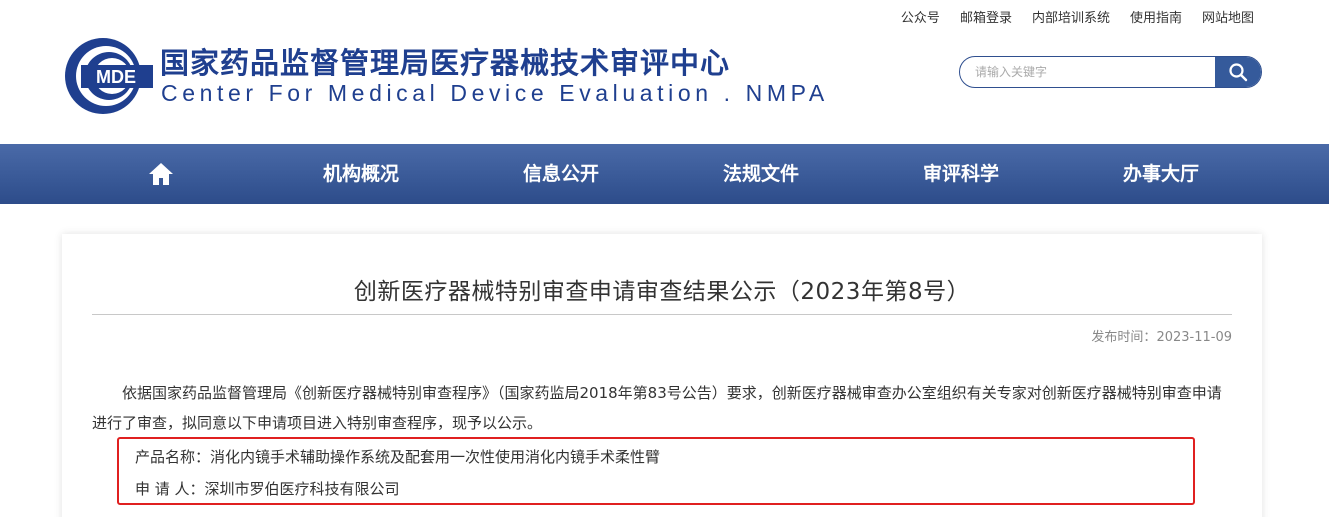  Describe the element at coordinates (664, 174) in the screenshot. I see `main-nav: 机构概况 信息公开 法规文件 审评科学 办事大厅` at that location.